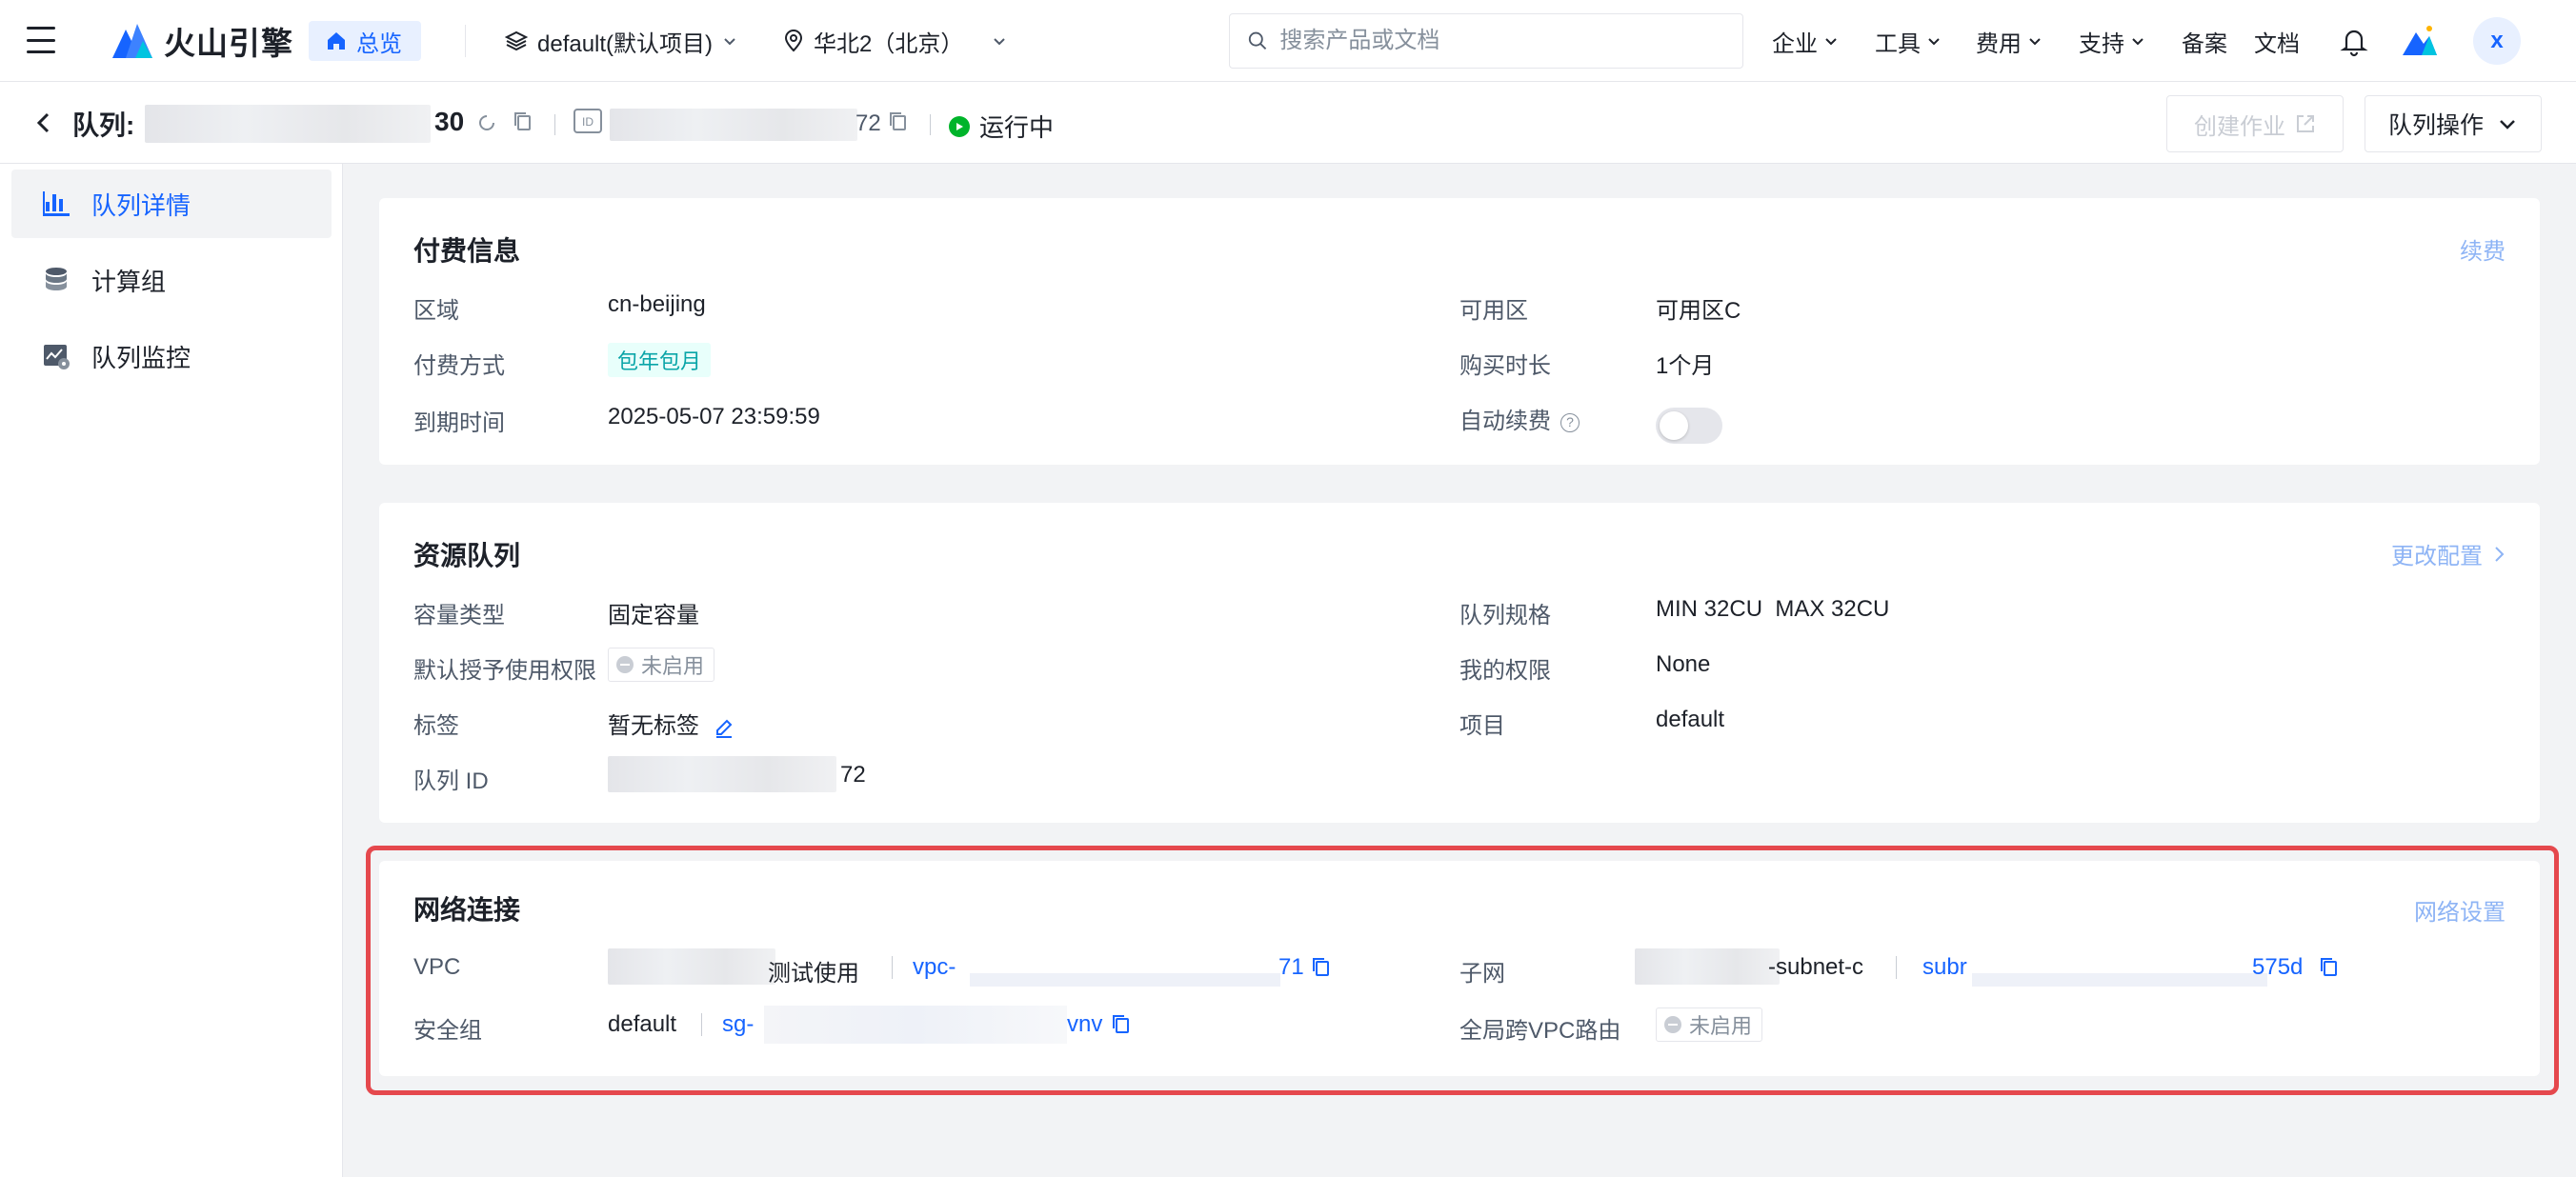 This screenshot has height=1177, width=2576. I want to click on region-select: 华北2（北京）, so click(895, 41).